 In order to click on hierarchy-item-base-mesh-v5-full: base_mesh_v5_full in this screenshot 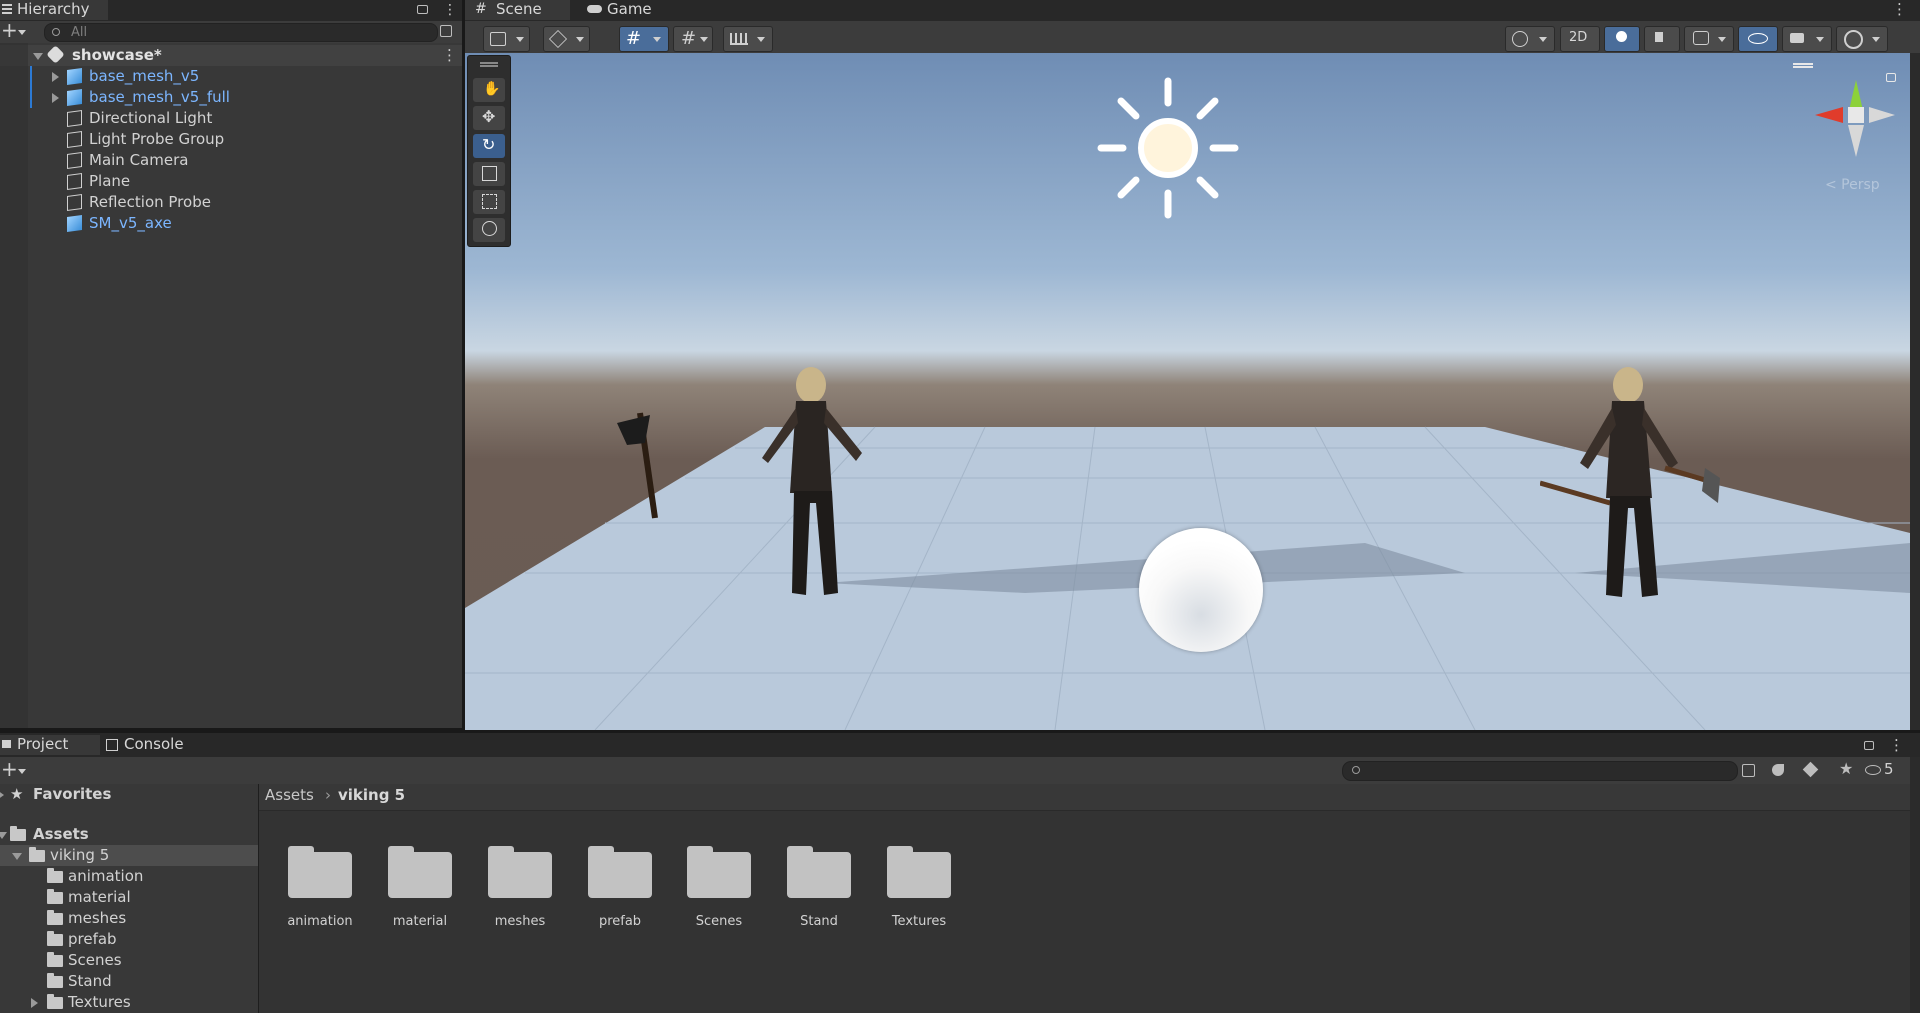, I will do `click(231, 97)`.